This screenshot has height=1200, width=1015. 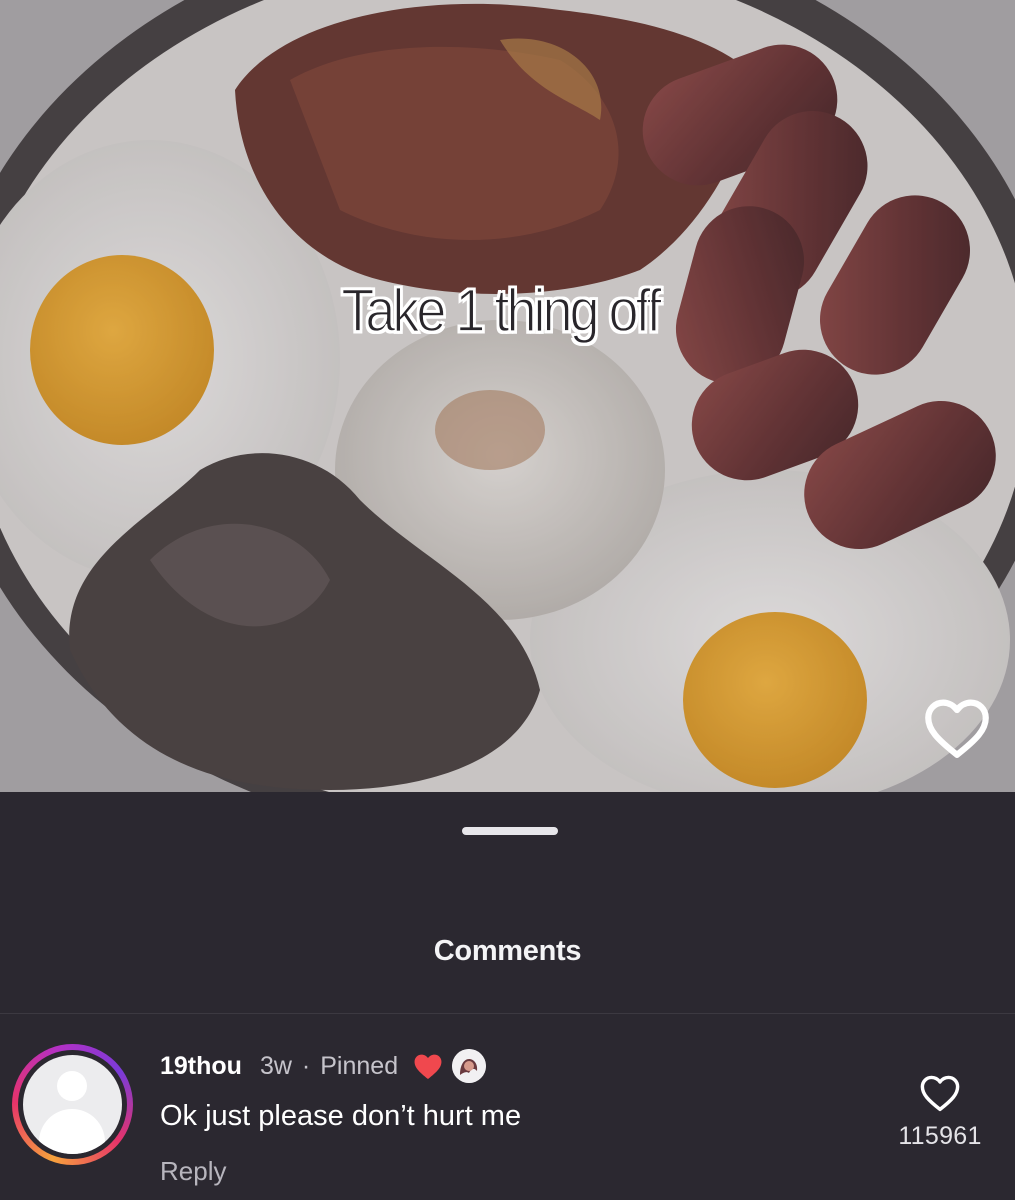 I want to click on comment-like-count: 115961, so click(x=940, y=1136).